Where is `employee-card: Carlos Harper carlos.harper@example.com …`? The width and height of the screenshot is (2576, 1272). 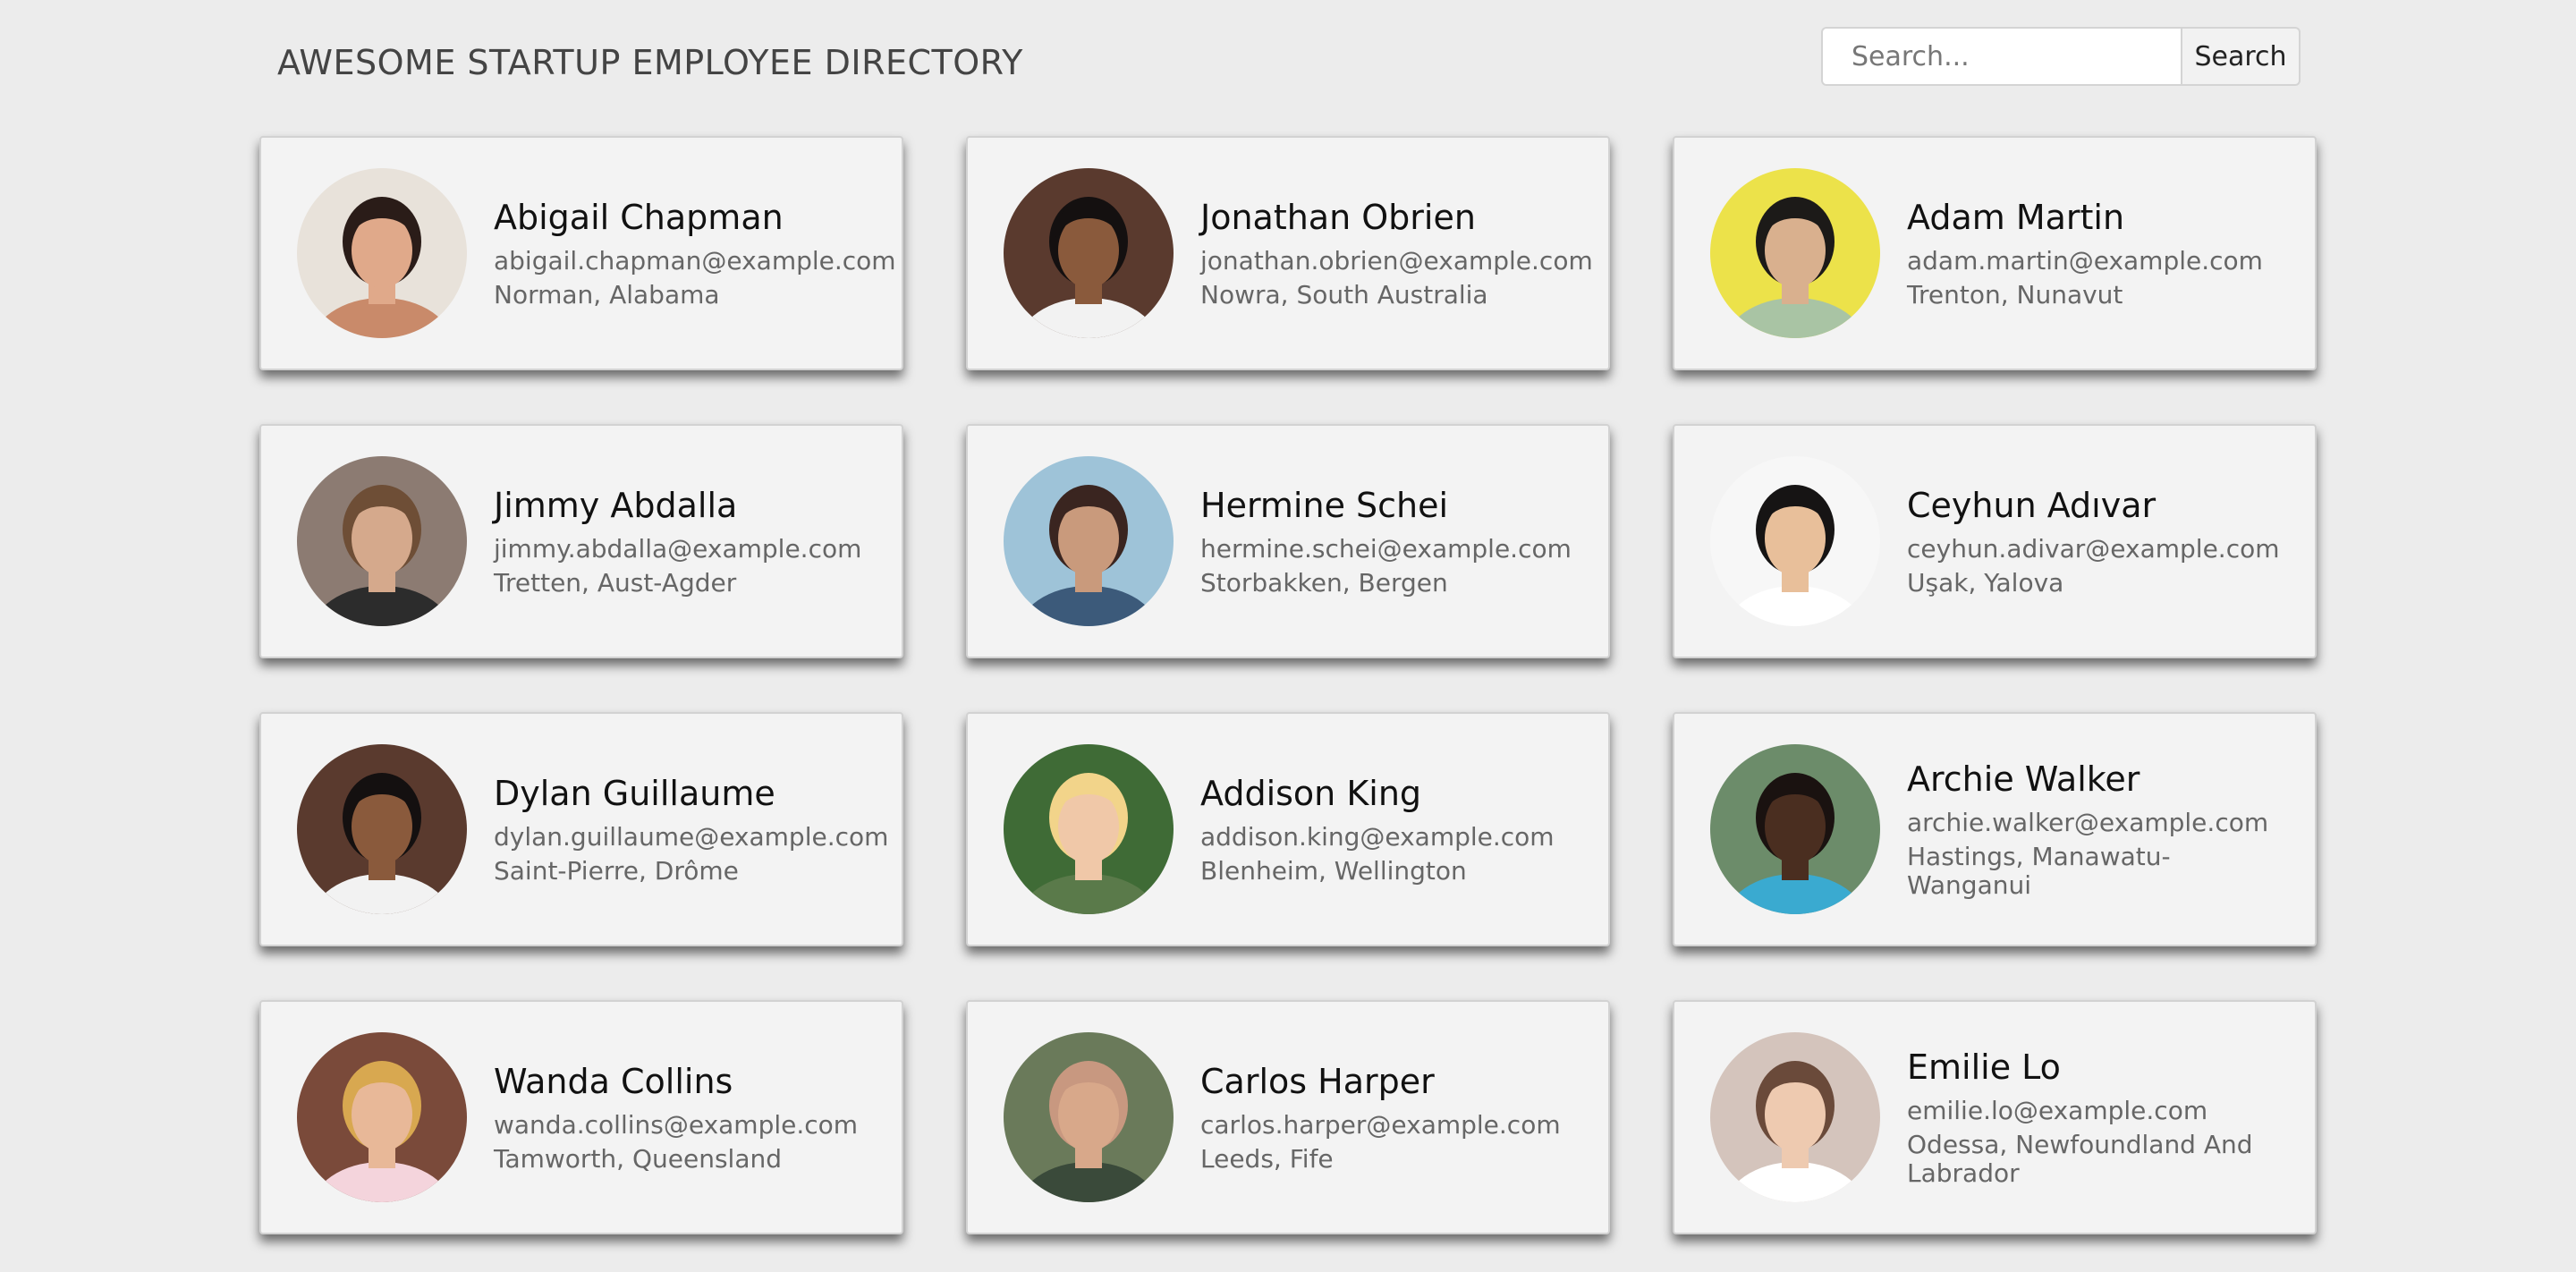
employee-card: Carlos Harper carlos.harper@example.com … is located at coordinates (1288, 1117).